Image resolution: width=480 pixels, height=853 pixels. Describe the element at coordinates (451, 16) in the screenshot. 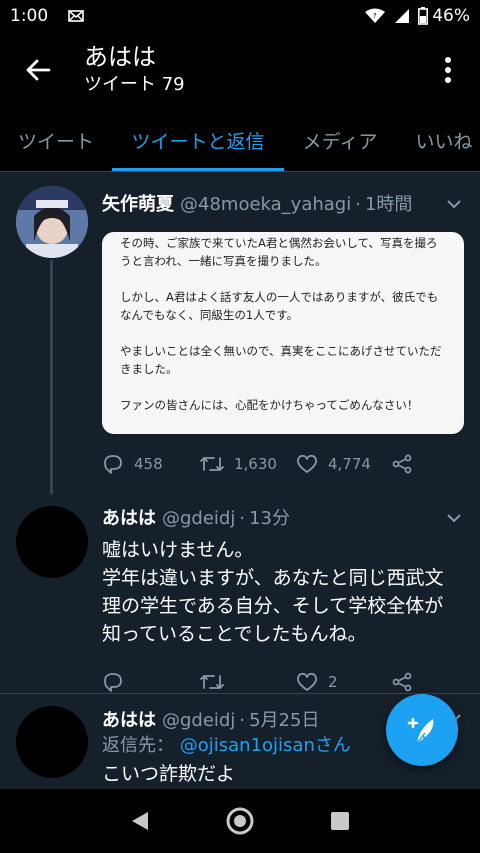

I see `battery-percent: 46%` at that location.